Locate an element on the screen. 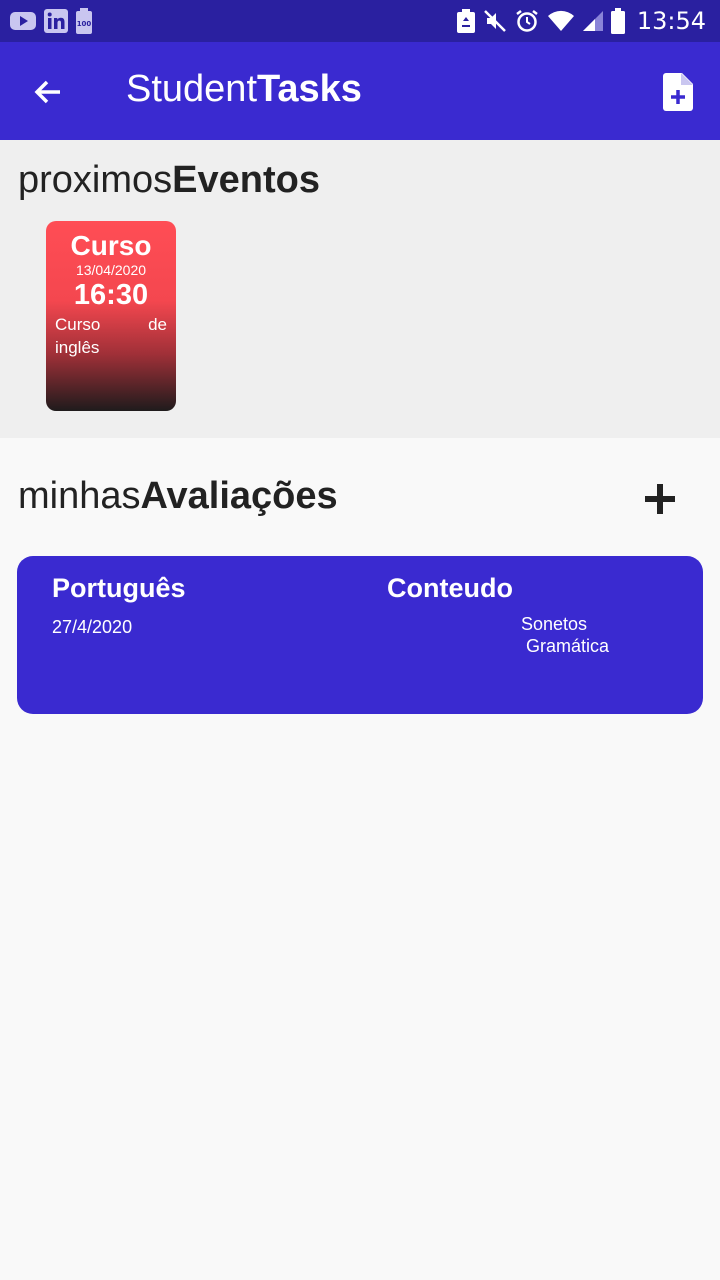 The width and height of the screenshot is (720, 1280). event-date: 13/04/2020 is located at coordinates (111, 270).